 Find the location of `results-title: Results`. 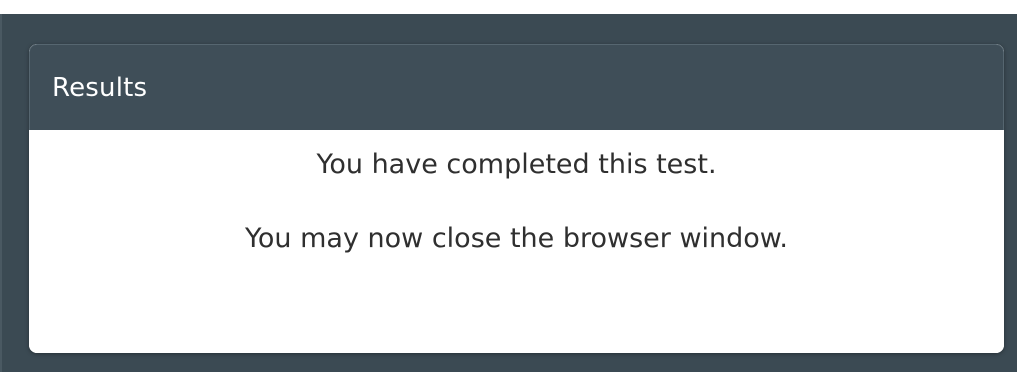

results-title: Results is located at coordinates (100, 88).